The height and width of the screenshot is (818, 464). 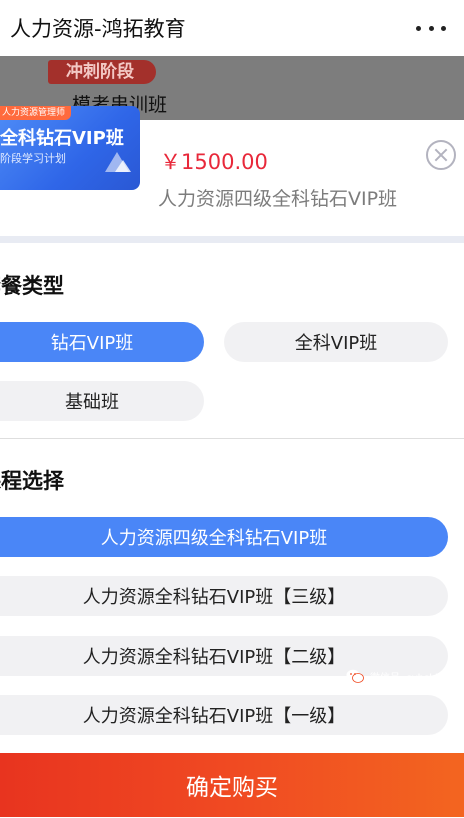 I want to click on package-option-diamond-vip: 钻石VIP班, so click(x=102, y=342).